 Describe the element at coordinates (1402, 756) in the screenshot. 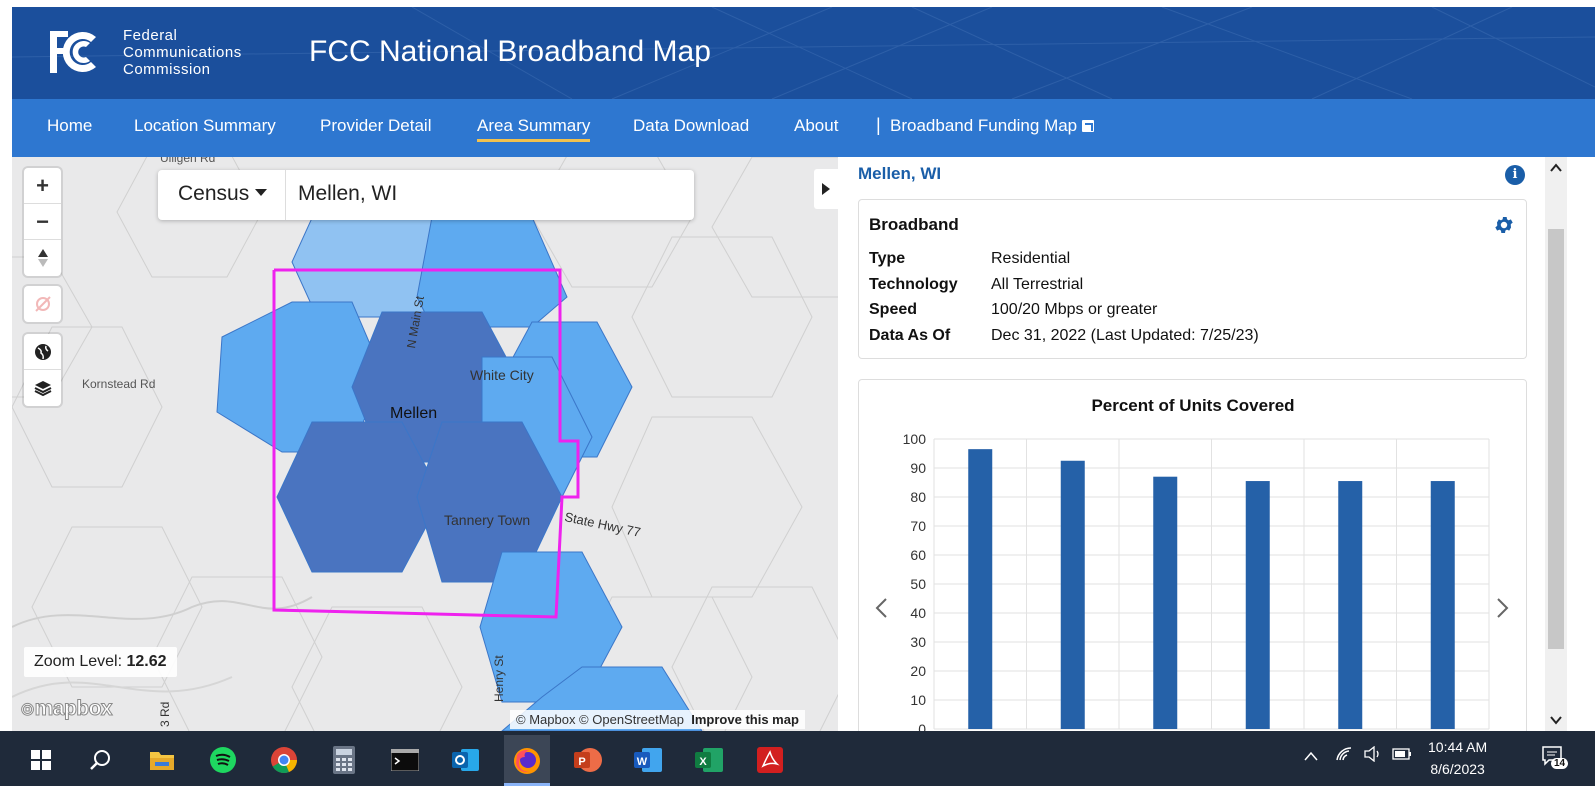

I see `battery-icon` at that location.